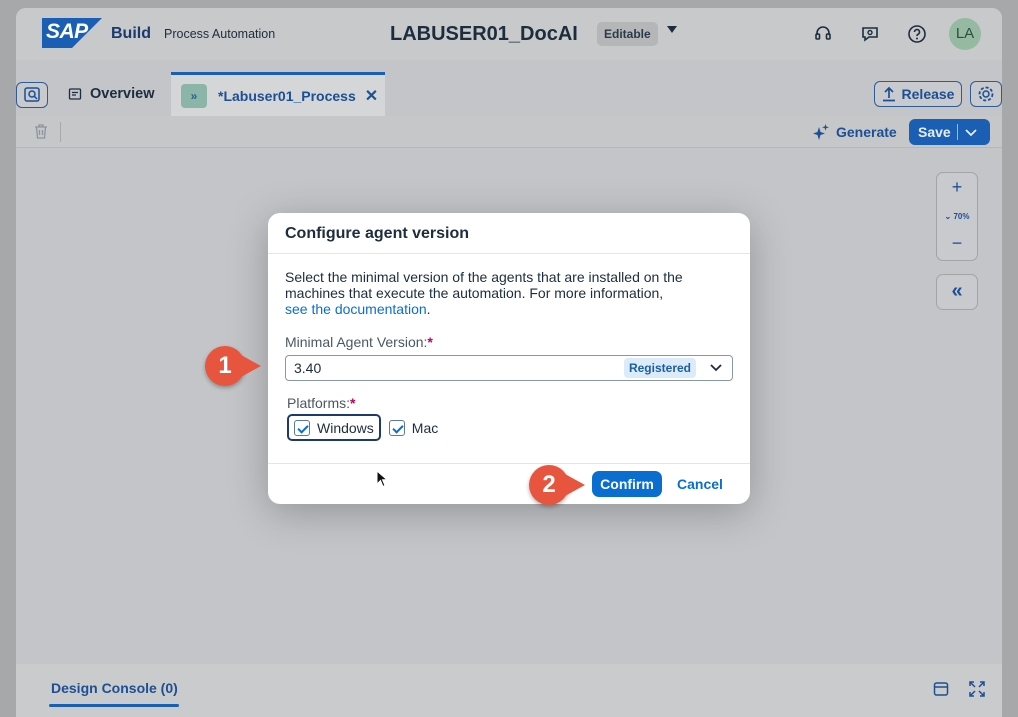 The image size is (1018, 717). I want to click on tab-design-console: Design Console (0), so click(114, 688).